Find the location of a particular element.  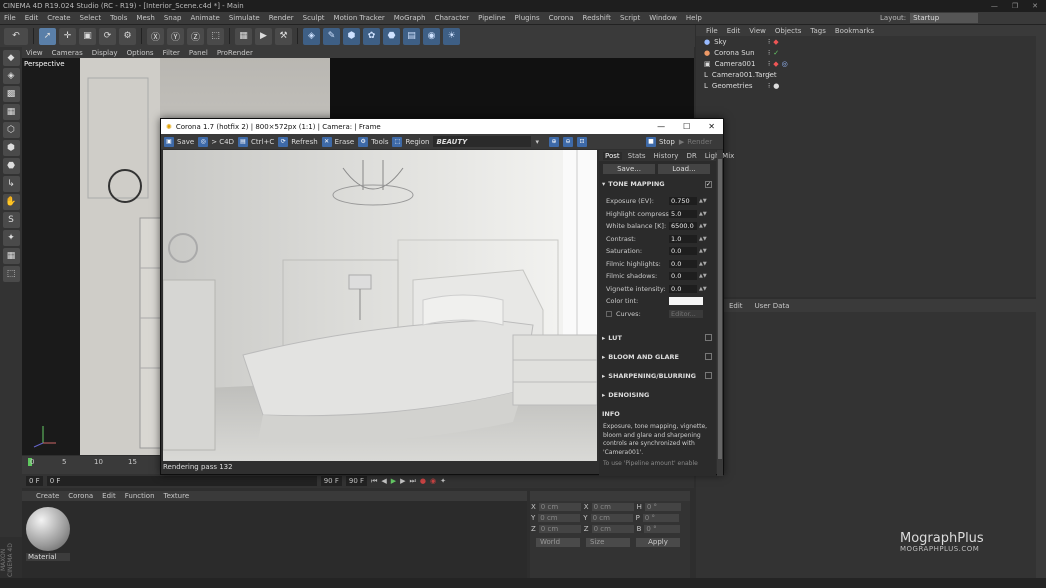

material-menu-function: Function is located at coordinates (140, 496).